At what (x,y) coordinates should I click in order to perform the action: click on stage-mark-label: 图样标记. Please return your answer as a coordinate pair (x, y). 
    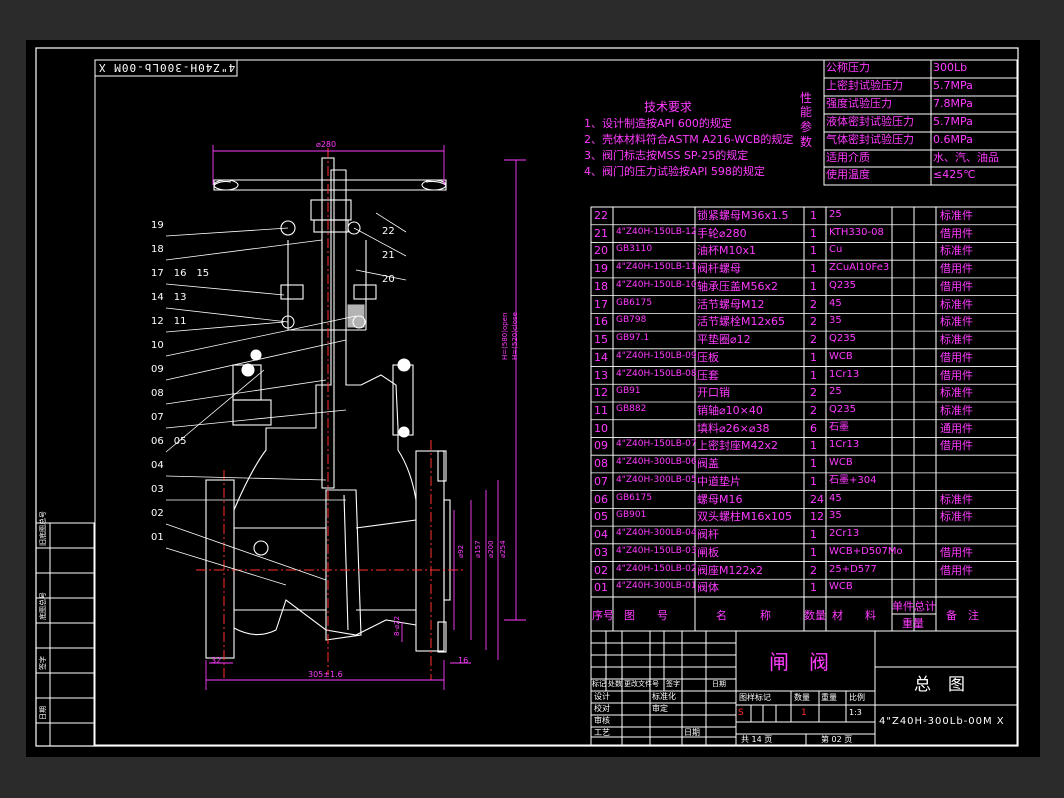
    Looking at the image, I should click on (755, 697).